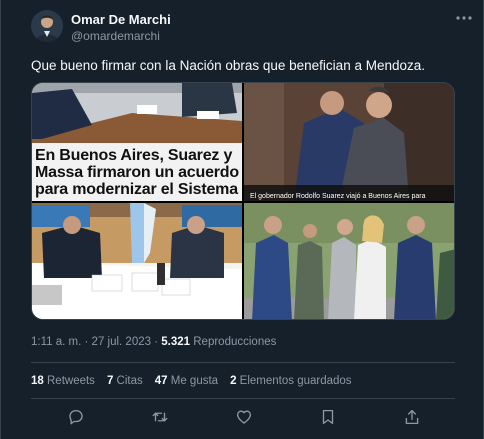  I want to click on bookmarks-stat: 2 Elementos guardados, so click(291, 381).